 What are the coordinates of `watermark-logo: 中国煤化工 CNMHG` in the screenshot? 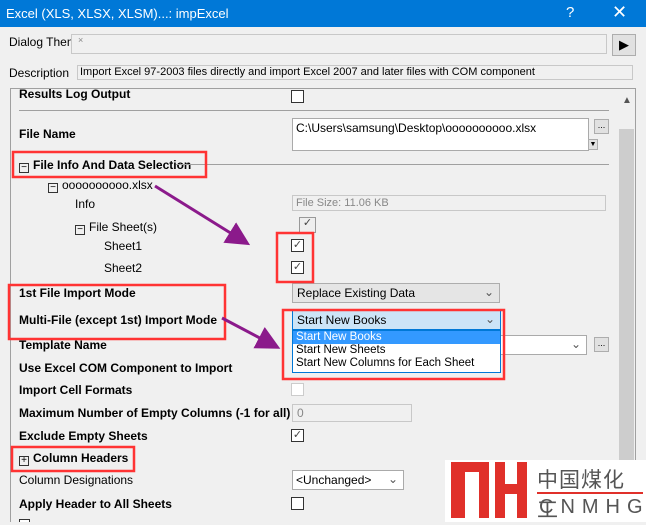 It's located at (545, 491).